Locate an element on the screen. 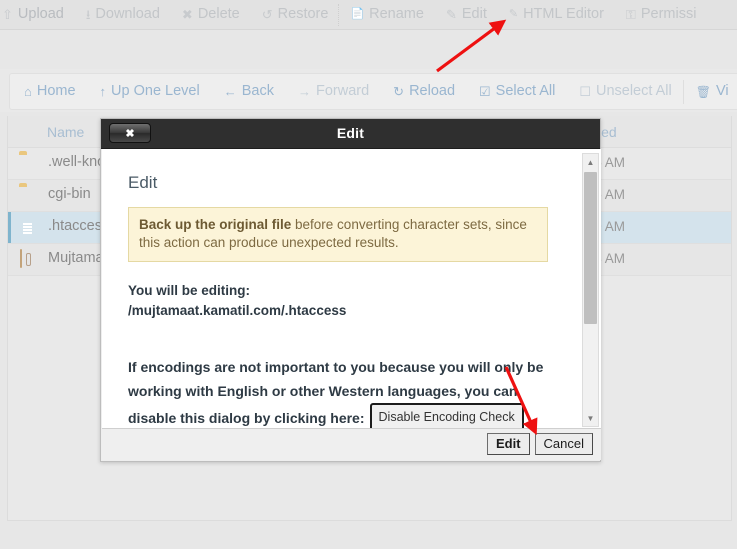  action-permissions: ⚿ Permissi is located at coordinates (661, 14).